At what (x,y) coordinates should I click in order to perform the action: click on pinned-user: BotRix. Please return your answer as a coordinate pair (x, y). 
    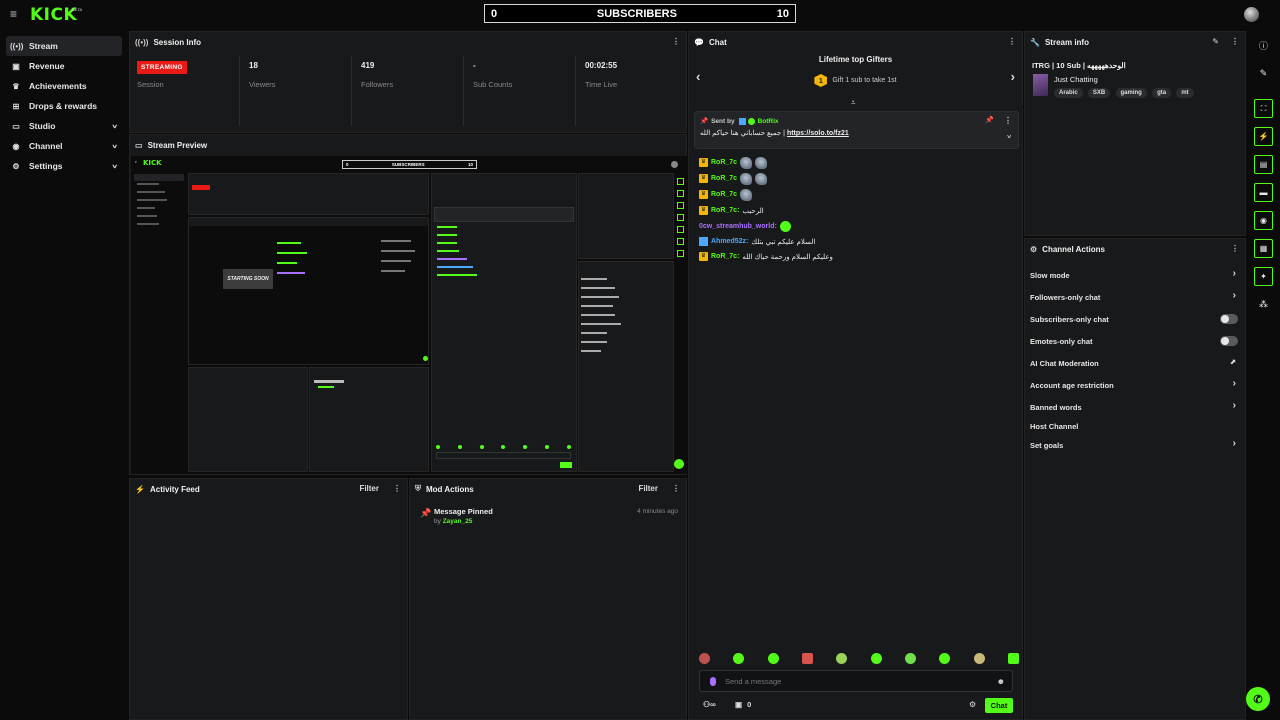
    Looking at the image, I should click on (768, 121).